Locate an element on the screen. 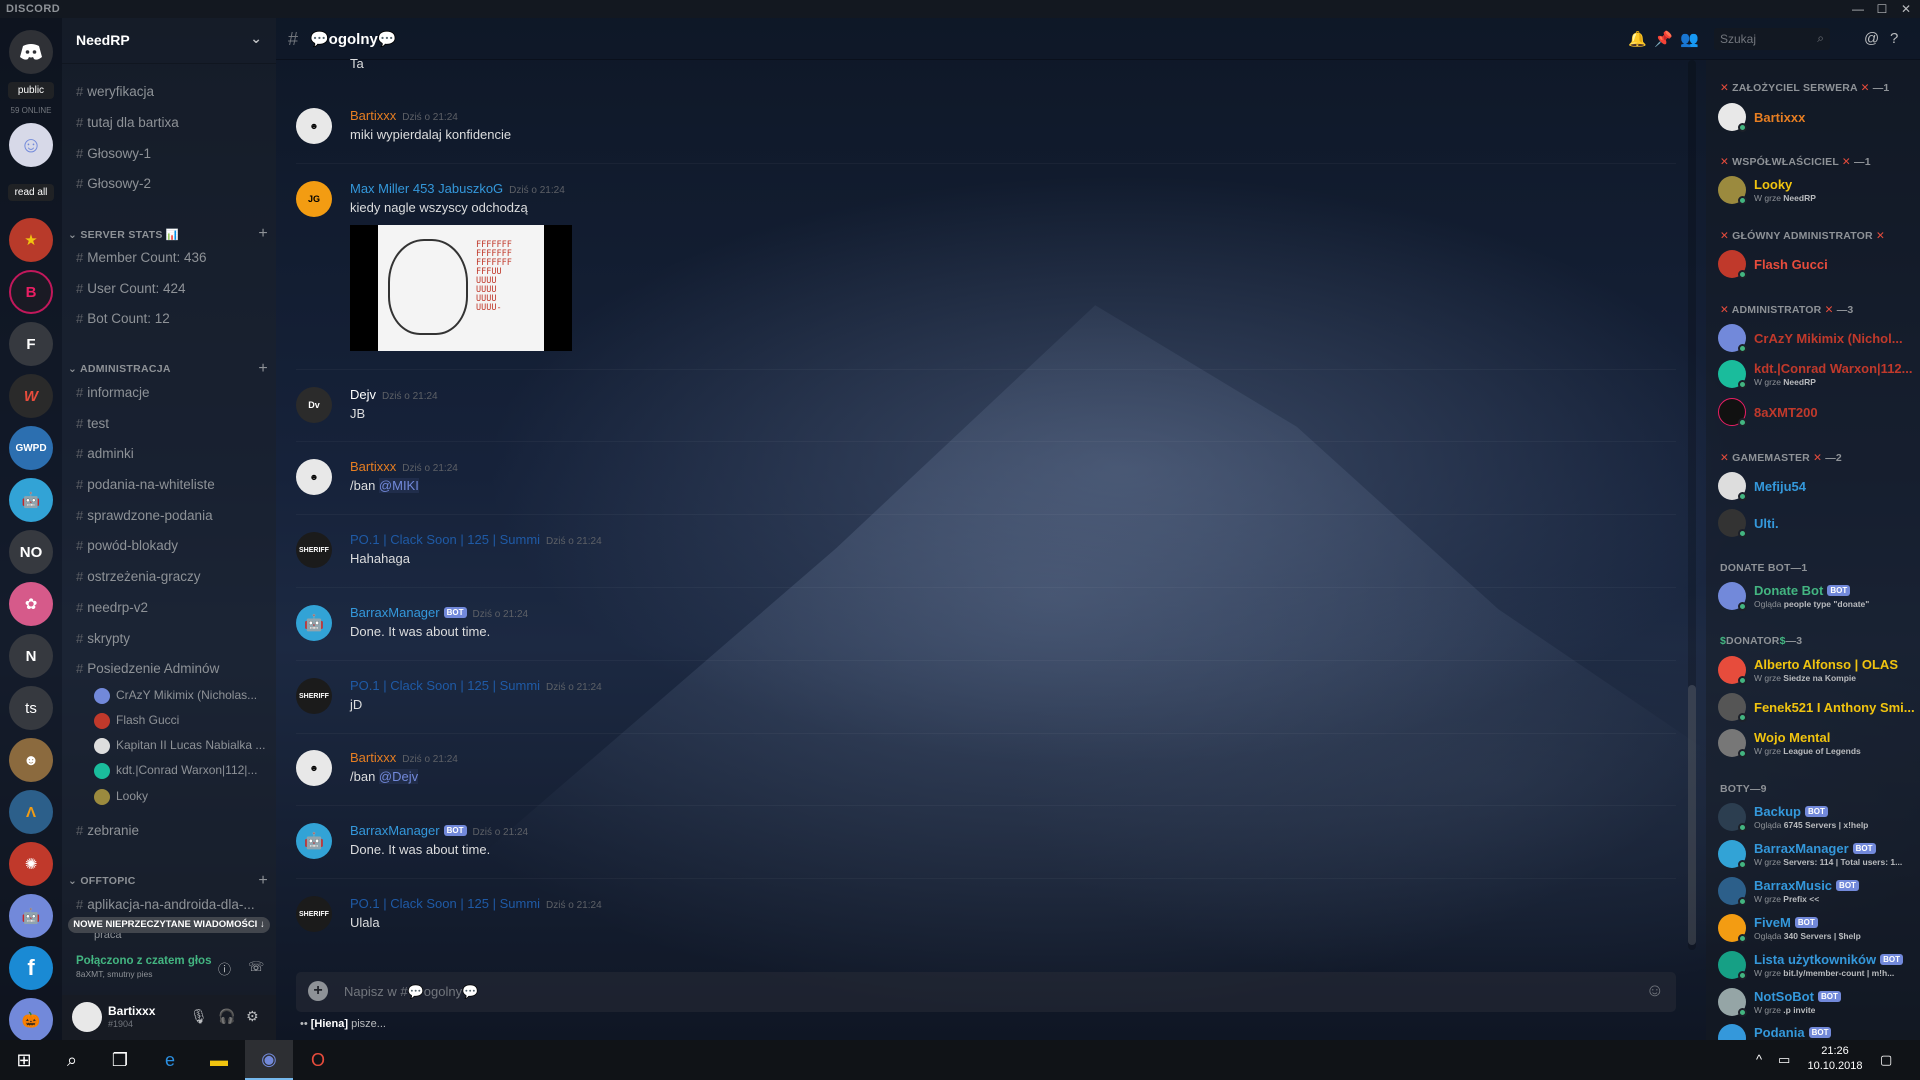 This screenshot has width=1920, height=1080. user-mention: @Dejv is located at coordinates (398, 776).